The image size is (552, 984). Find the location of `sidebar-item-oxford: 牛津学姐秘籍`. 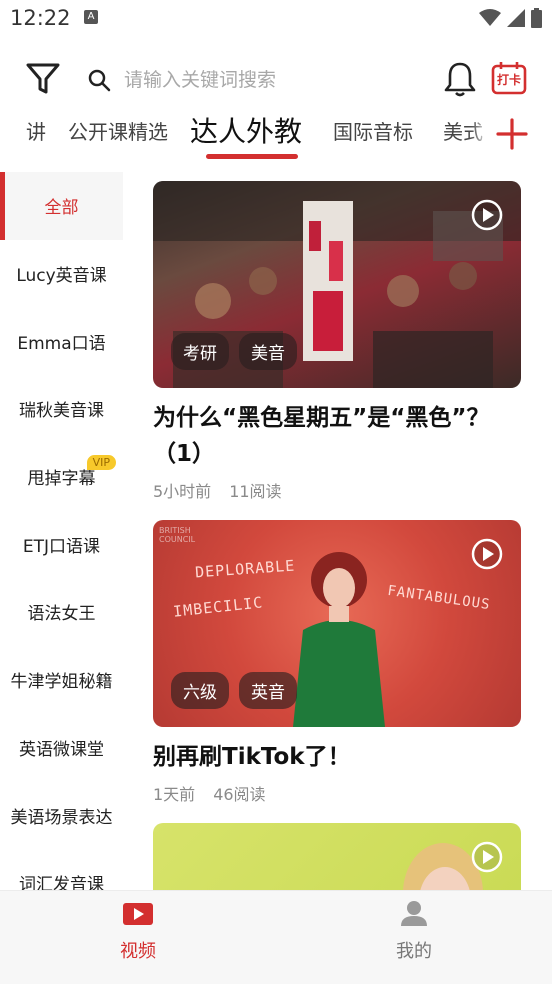

sidebar-item-oxford: 牛津学姐秘籍 is located at coordinates (61, 680).